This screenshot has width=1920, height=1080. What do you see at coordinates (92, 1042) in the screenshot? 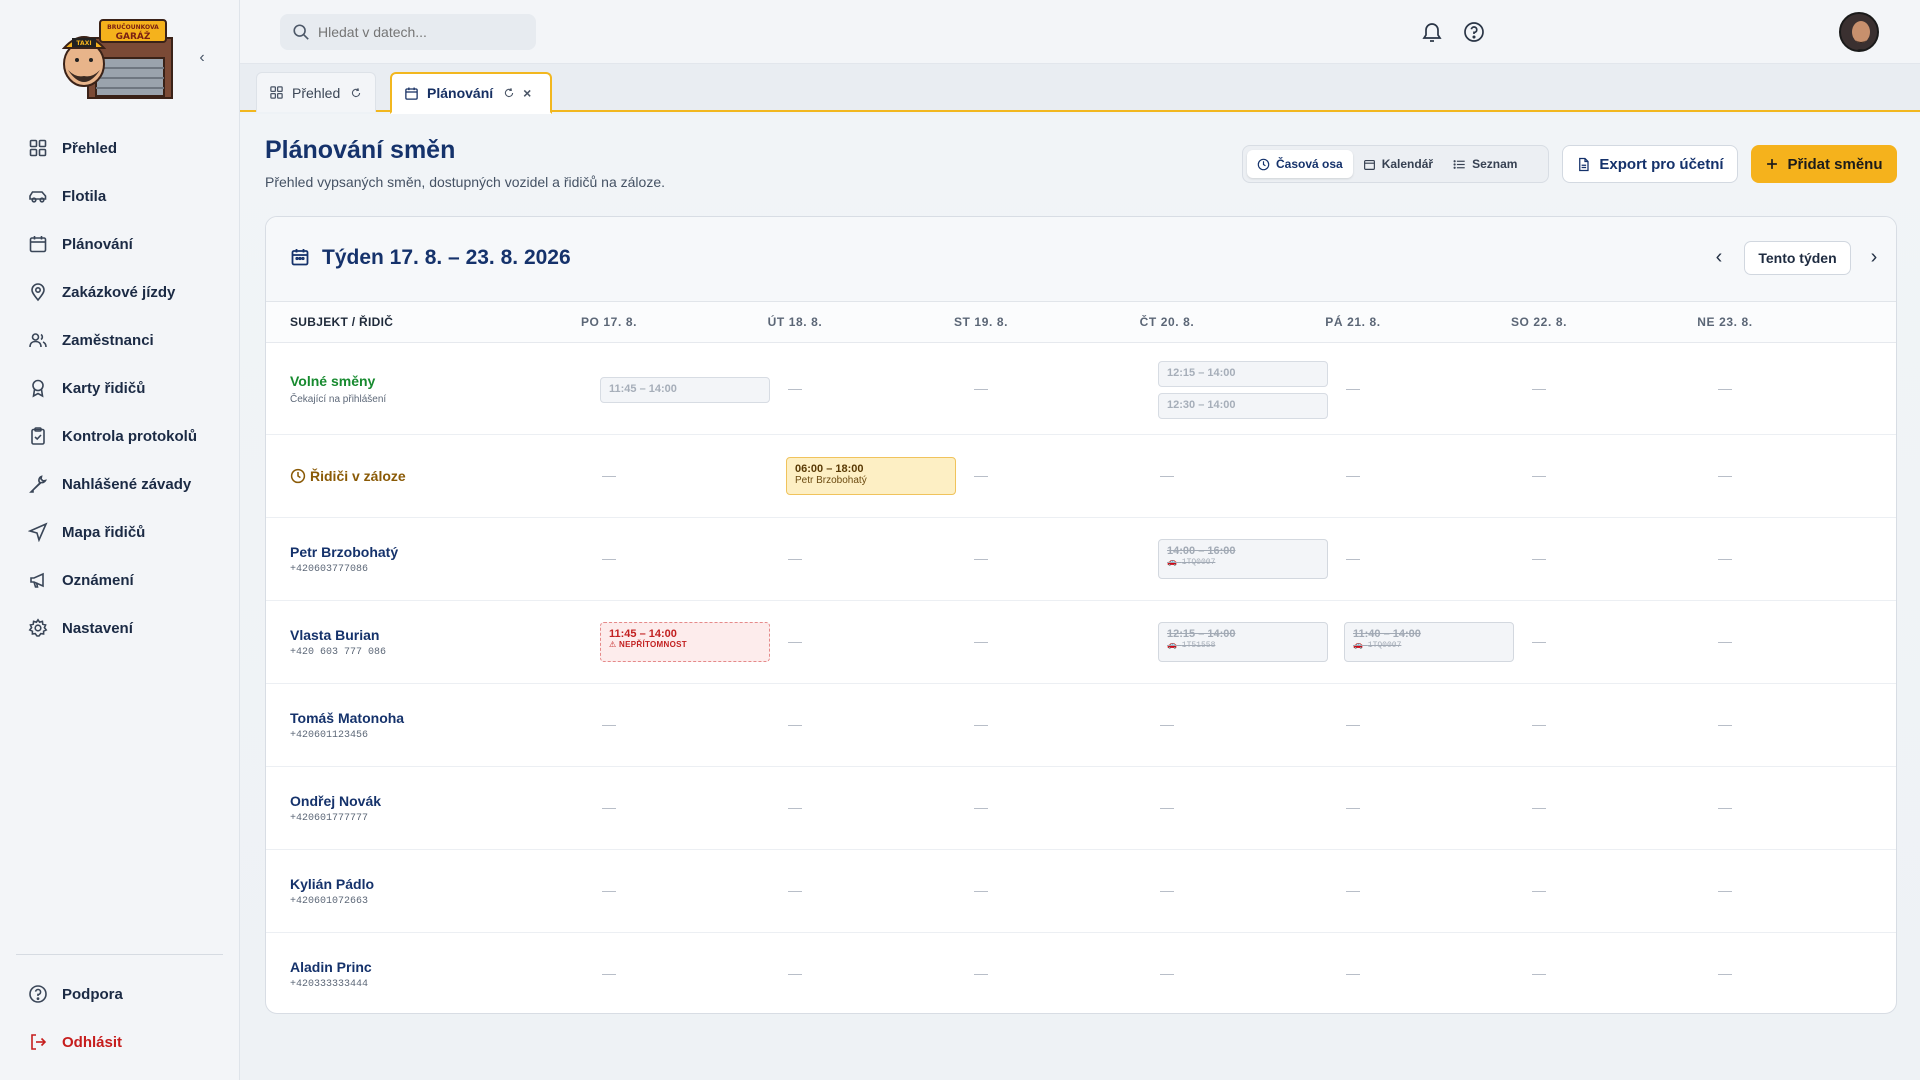
I see `sidebar-item-label: Odhlásit` at bounding box center [92, 1042].